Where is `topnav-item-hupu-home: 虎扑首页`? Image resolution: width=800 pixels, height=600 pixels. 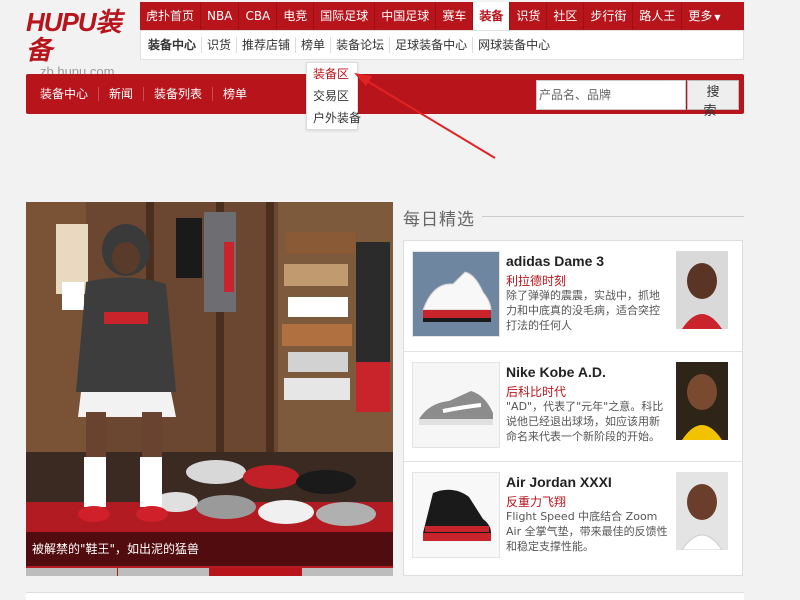
topnav-item-hupu-home: 虎扑首页 is located at coordinates (171, 16).